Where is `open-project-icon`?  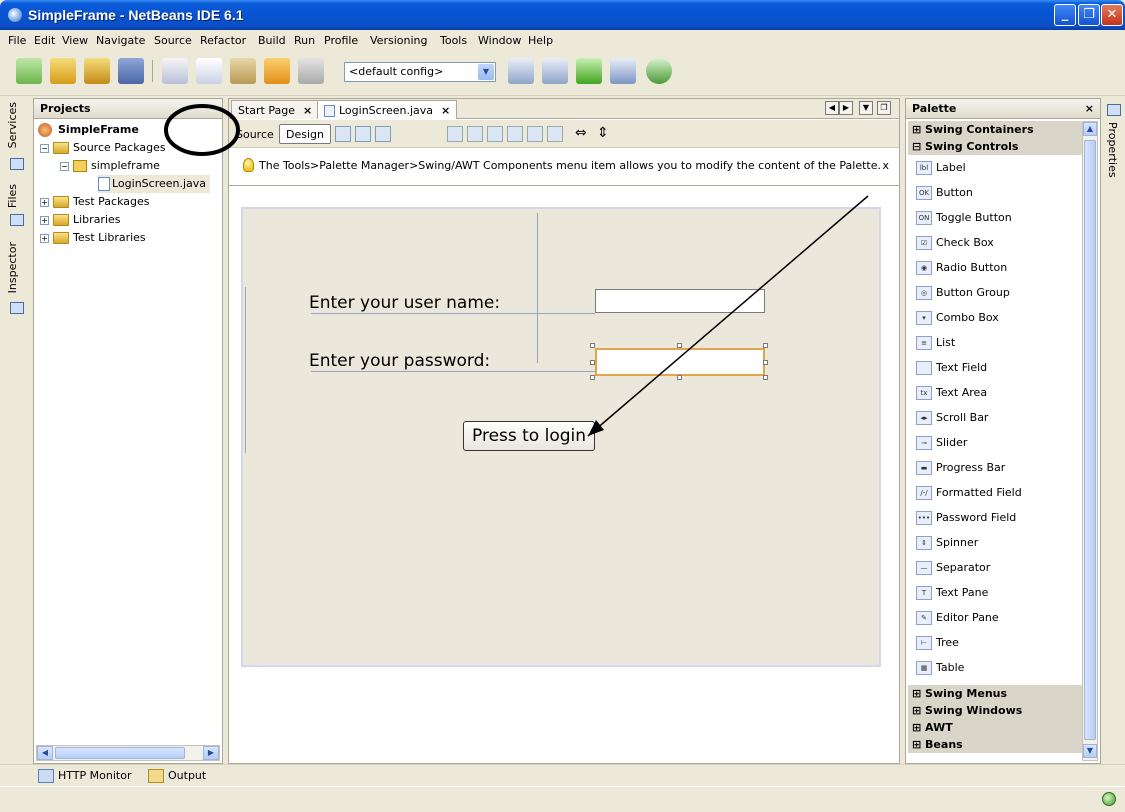
open-project-icon is located at coordinates (97, 71).